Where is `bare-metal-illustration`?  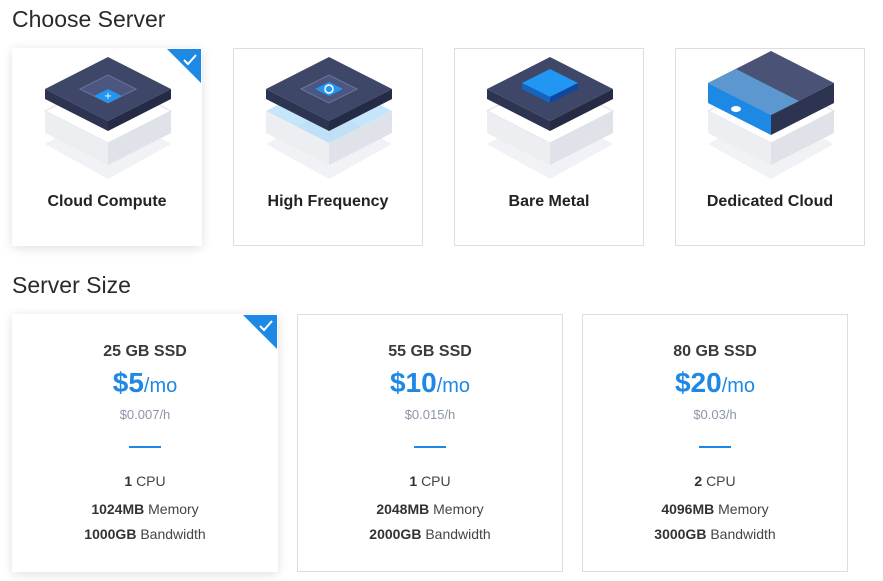 bare-metal-illustration is located at coordinates (550, 118).